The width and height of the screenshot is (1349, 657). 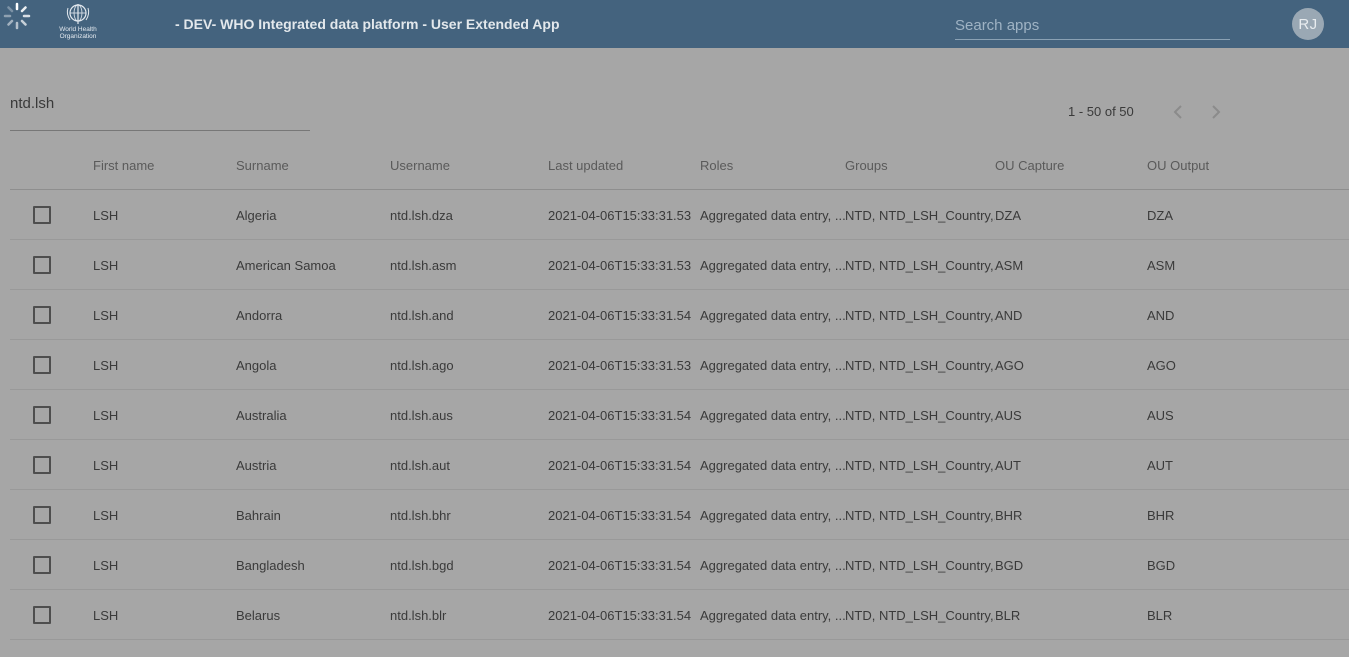 I want to click on cell-ou-capture: BGD, so click(x=1009, y=565).